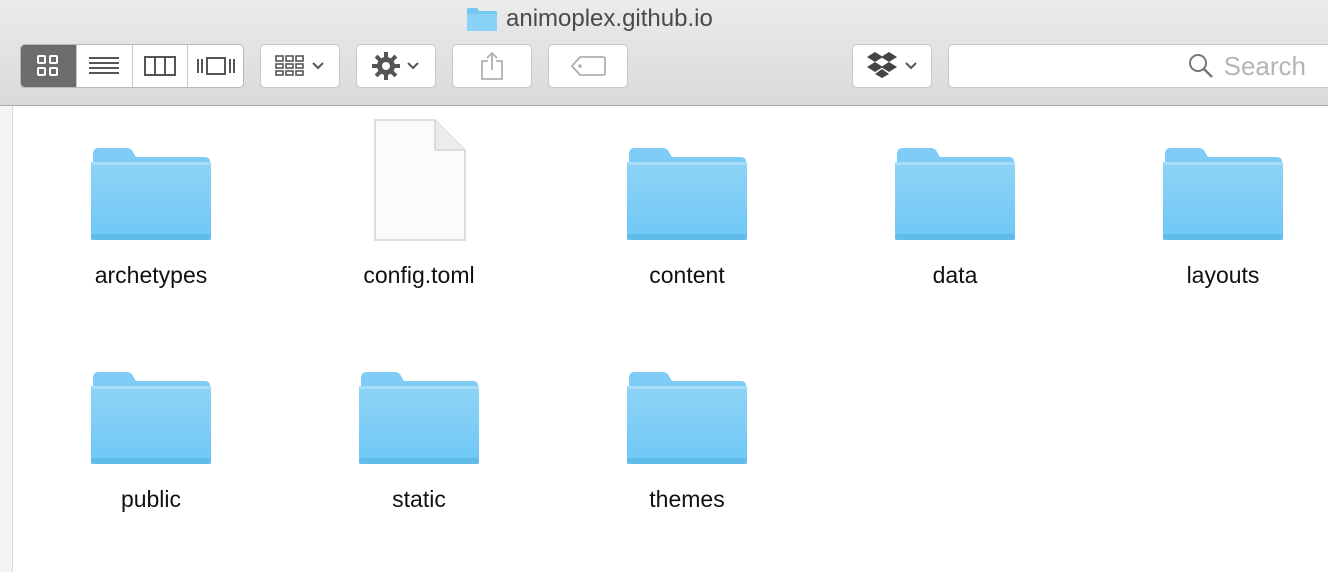  What do you see at coordinates (289, 65) in the screenshot?
I see `arrange-grid-icon` at bounding box center [289, 65].